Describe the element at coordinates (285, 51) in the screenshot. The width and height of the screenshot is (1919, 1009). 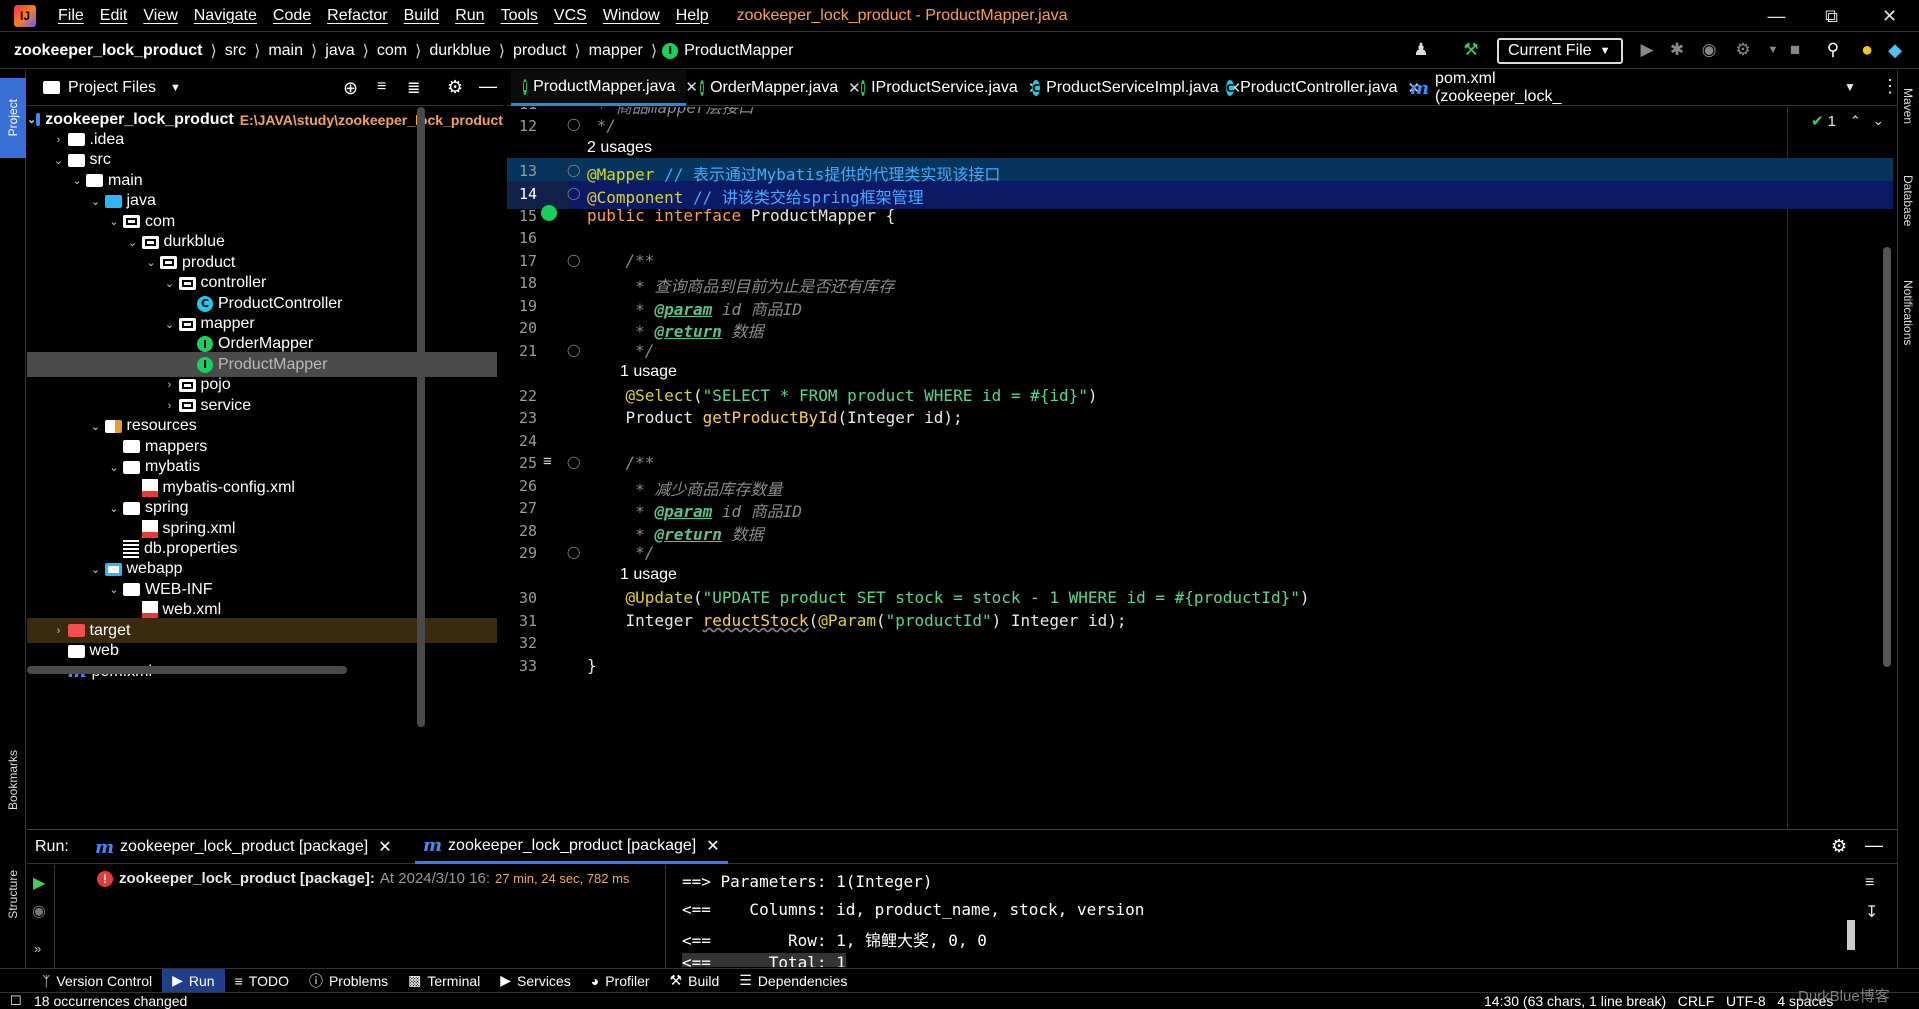
I see `breadcrumb-main: main` at that location.